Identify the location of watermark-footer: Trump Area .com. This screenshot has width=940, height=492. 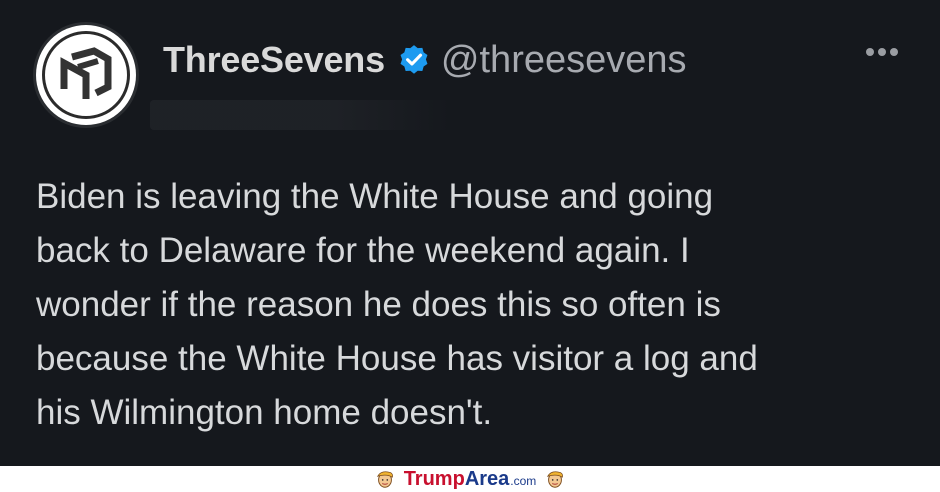
(470, 479).